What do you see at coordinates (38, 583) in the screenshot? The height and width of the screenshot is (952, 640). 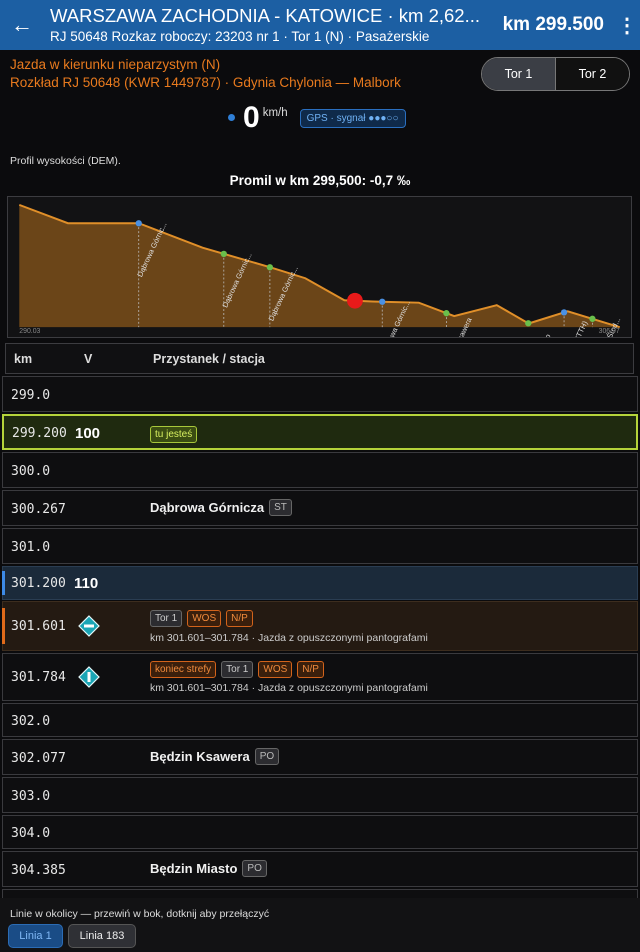 I see `row-km: 301.200` at bounding box center [38, 583].